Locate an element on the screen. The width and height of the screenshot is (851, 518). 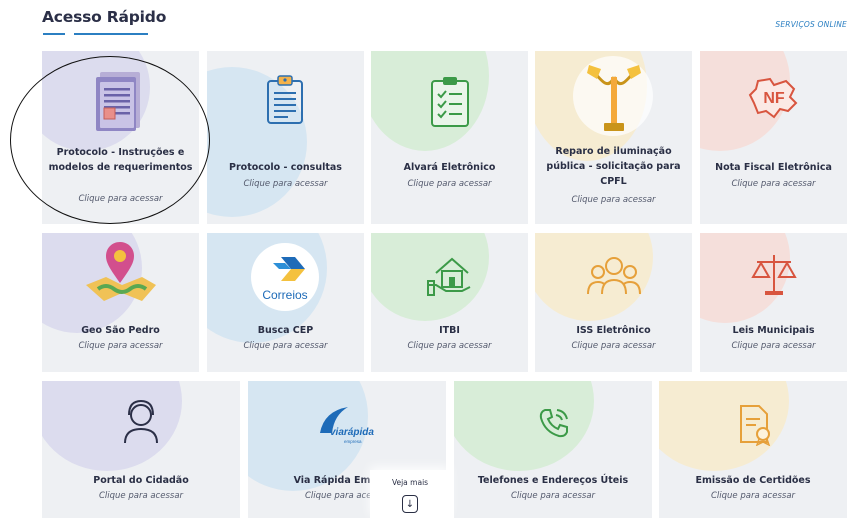
scales-icon is located at coordinates (774, 275).